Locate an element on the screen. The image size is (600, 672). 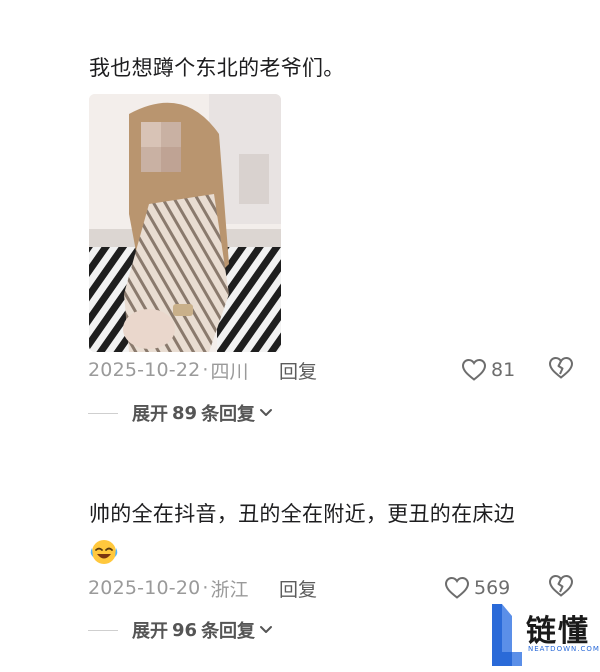
expand-count: 96 is located at coordinates (185, 630).